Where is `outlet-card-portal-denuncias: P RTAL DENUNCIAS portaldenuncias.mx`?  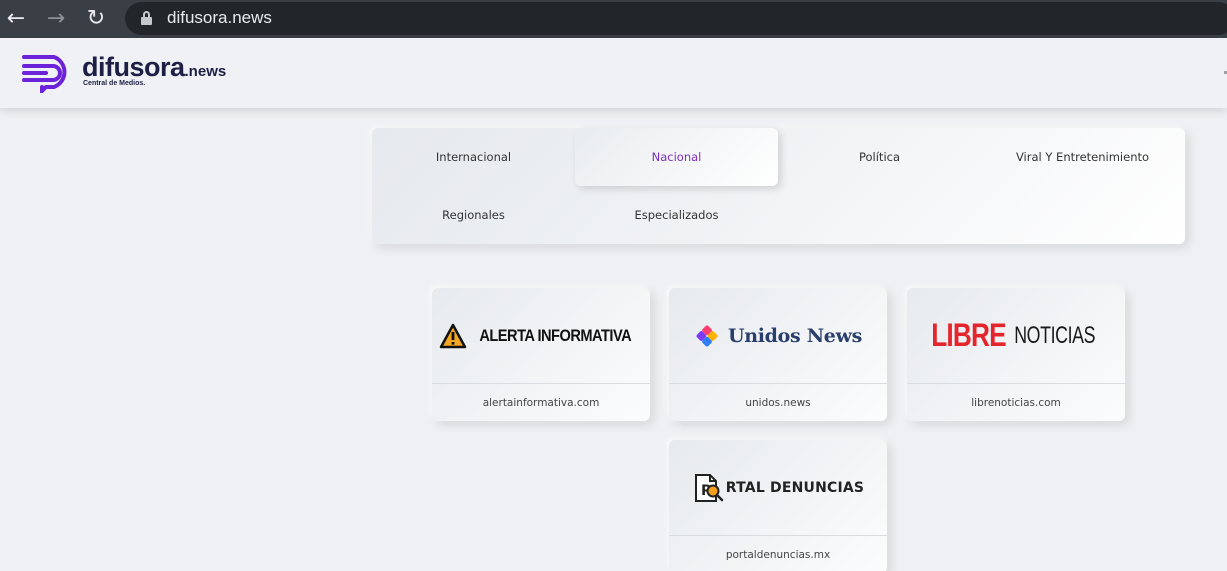 outlet-card-portal-denuncias: P RTAL DENUNCIAS portaldenuncias.mx is located at coordinates (778, 505).